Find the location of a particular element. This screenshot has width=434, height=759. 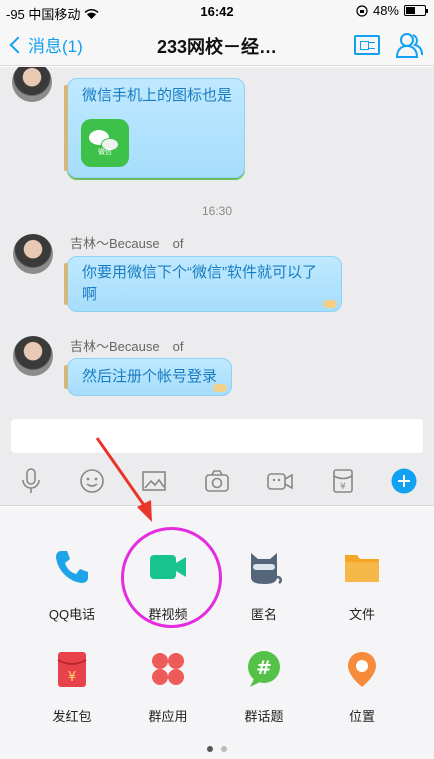

camera-icon is located at coordinates (217, 481).